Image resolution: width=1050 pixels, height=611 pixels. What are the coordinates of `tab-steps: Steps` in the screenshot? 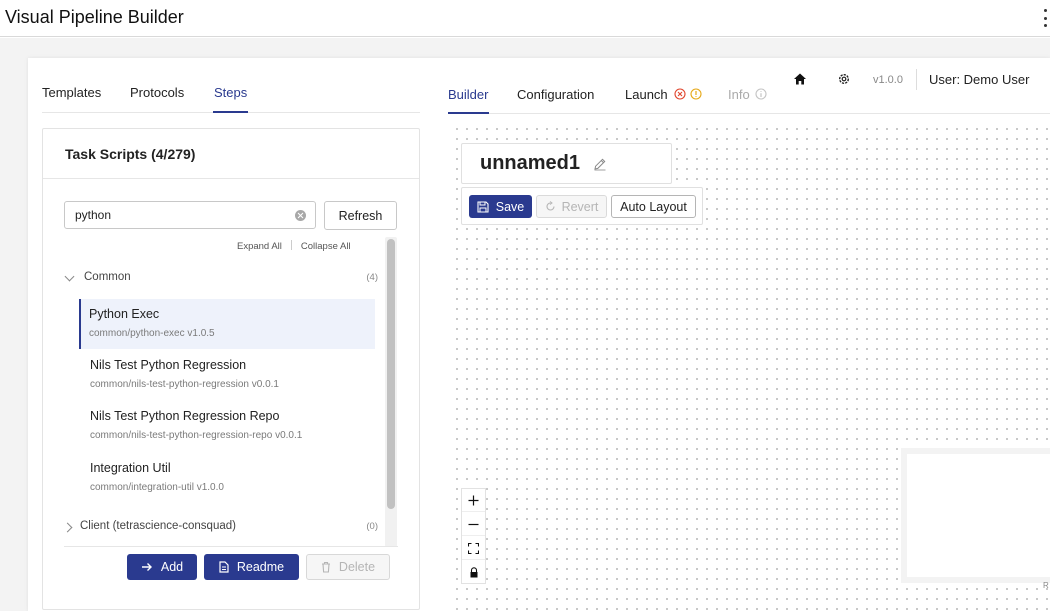 It's located at (230, 92).